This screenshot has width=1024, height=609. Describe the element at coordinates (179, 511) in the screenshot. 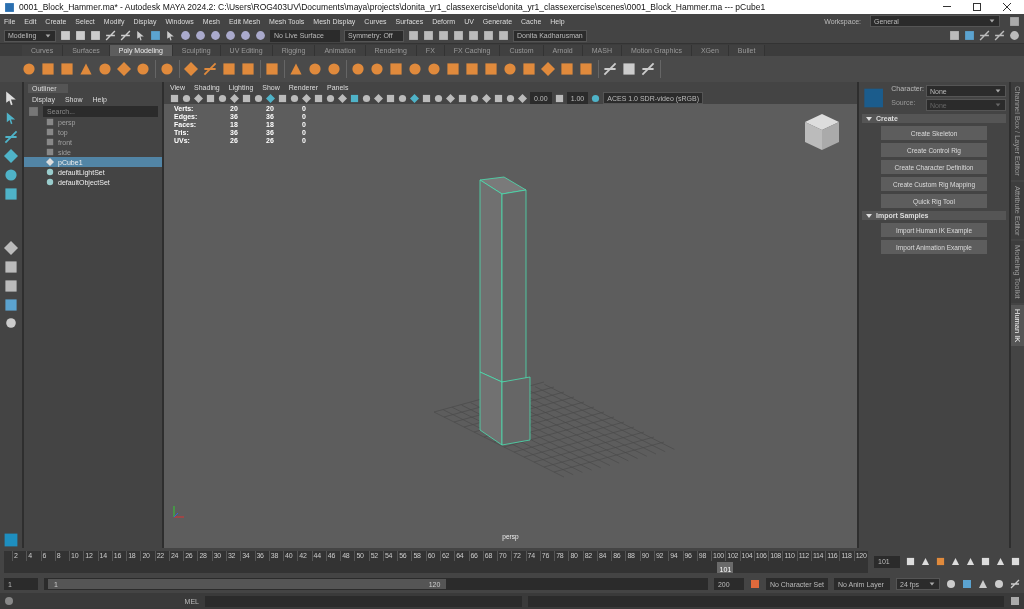

I see `axis-indicator-icon` at that location.